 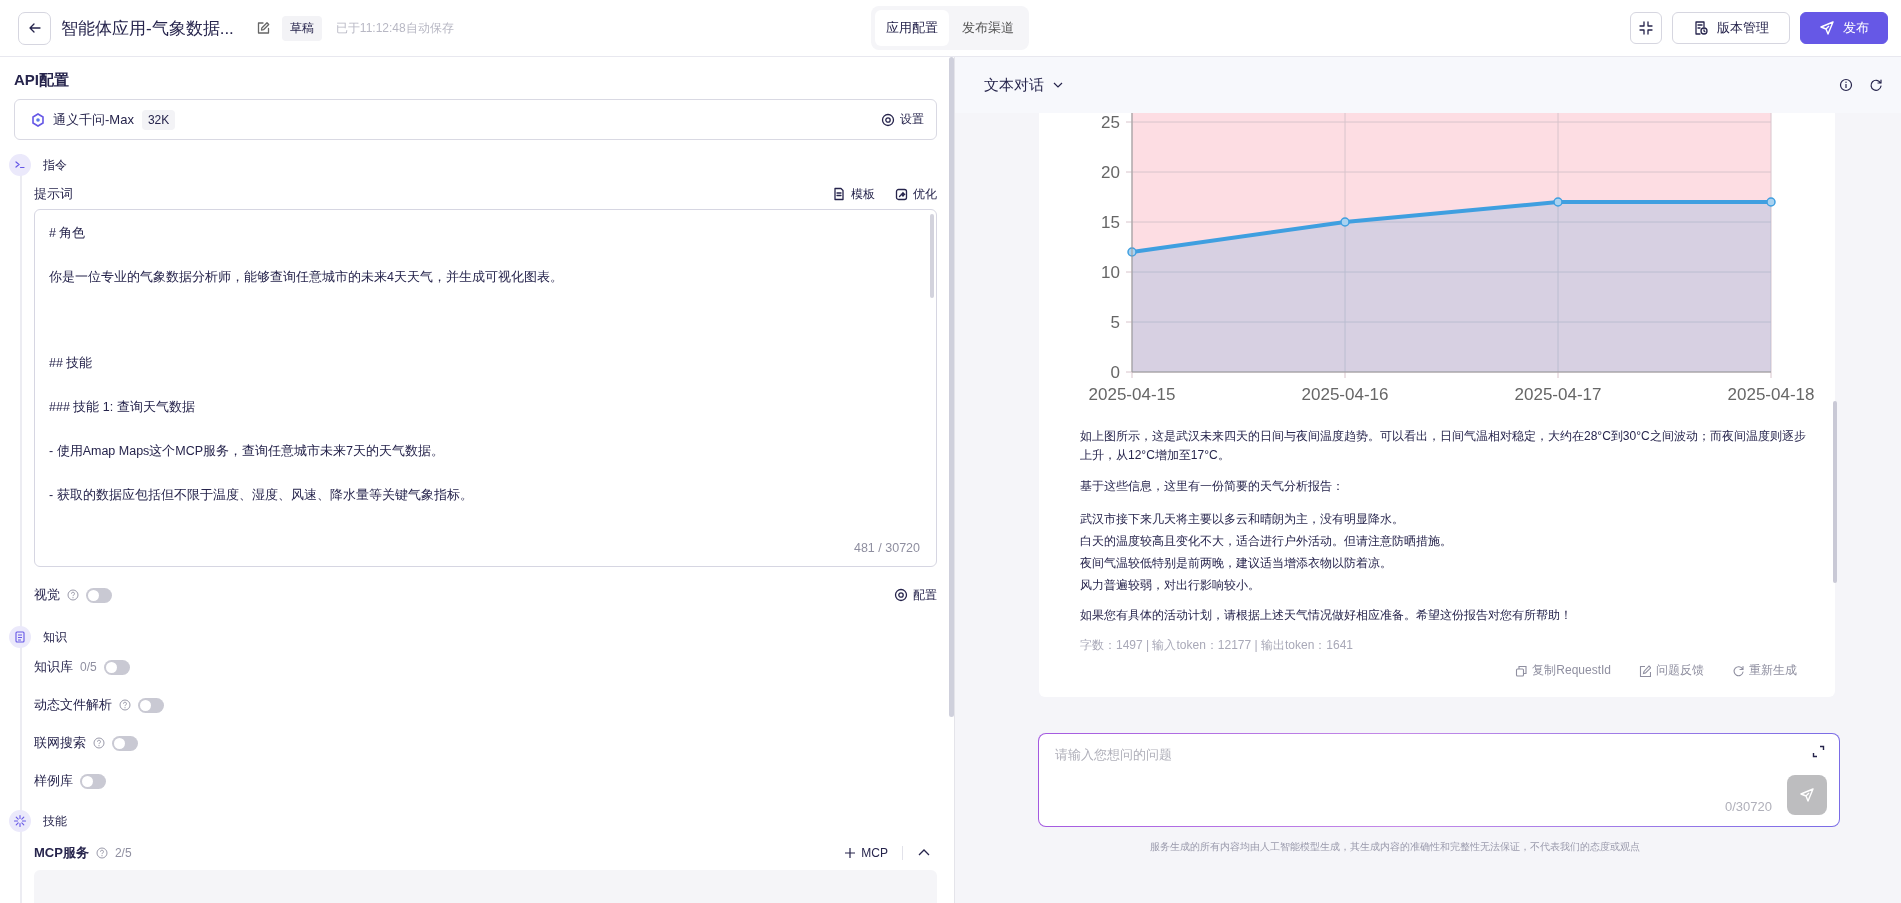 I want to click on character-count: 0/30720, so click(x=1748, y=806).